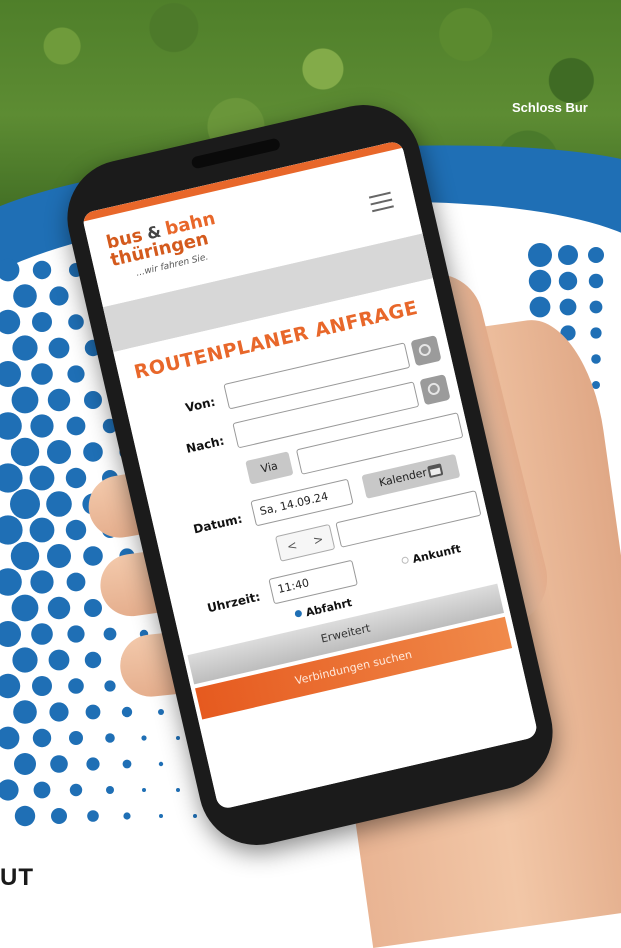 This screenshot has width=621, height=948. What do you see at coordinates (235, 153) in the screenshot?
I see `phone-notch` at bounding box center [235, 153].